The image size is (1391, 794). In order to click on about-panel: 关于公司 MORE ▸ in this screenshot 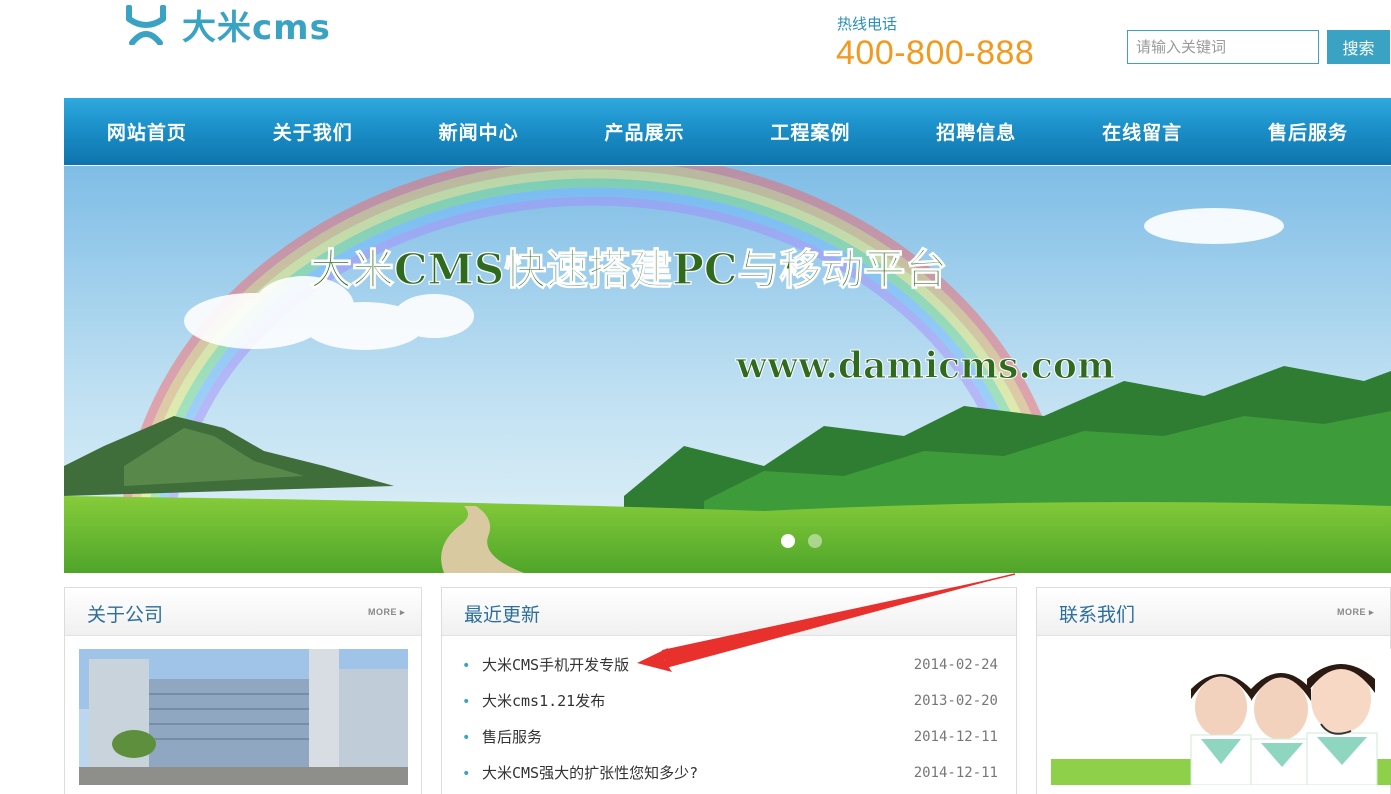, I will do `click(243, 690)`.